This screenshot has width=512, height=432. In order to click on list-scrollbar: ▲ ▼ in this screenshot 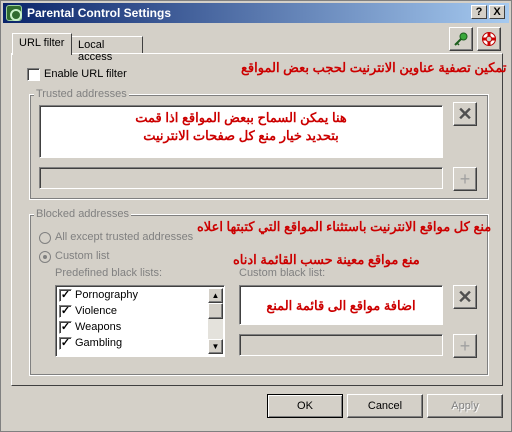, I will do `click(215, 321)`.